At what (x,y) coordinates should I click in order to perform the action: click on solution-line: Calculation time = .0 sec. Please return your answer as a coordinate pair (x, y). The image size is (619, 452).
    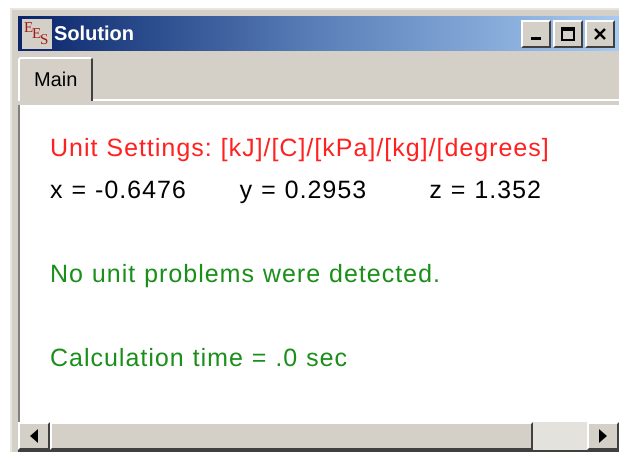
    Looking at the image, I should click on (199, 358).